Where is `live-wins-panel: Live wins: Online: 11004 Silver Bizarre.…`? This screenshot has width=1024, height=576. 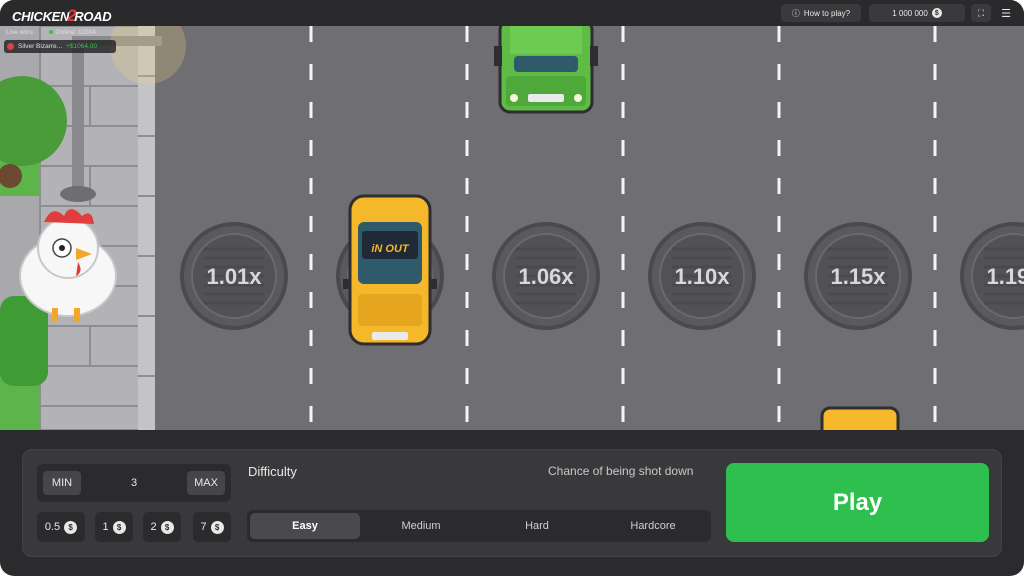
live-wins-panel: Live wins: Online: 11004 Silver Bizarre.… is located at coordinates (84, 40).